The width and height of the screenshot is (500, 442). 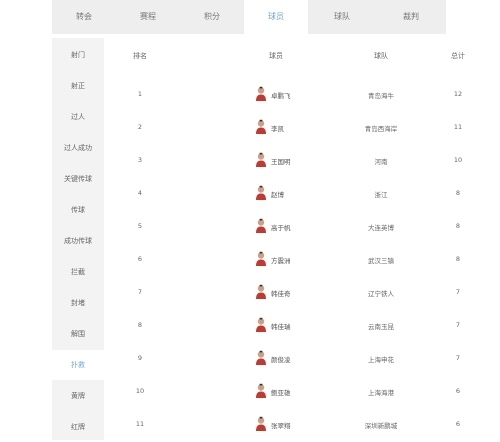 I want to click on nav-item-shots-on-target: 射正, so click(x=78, y=86).